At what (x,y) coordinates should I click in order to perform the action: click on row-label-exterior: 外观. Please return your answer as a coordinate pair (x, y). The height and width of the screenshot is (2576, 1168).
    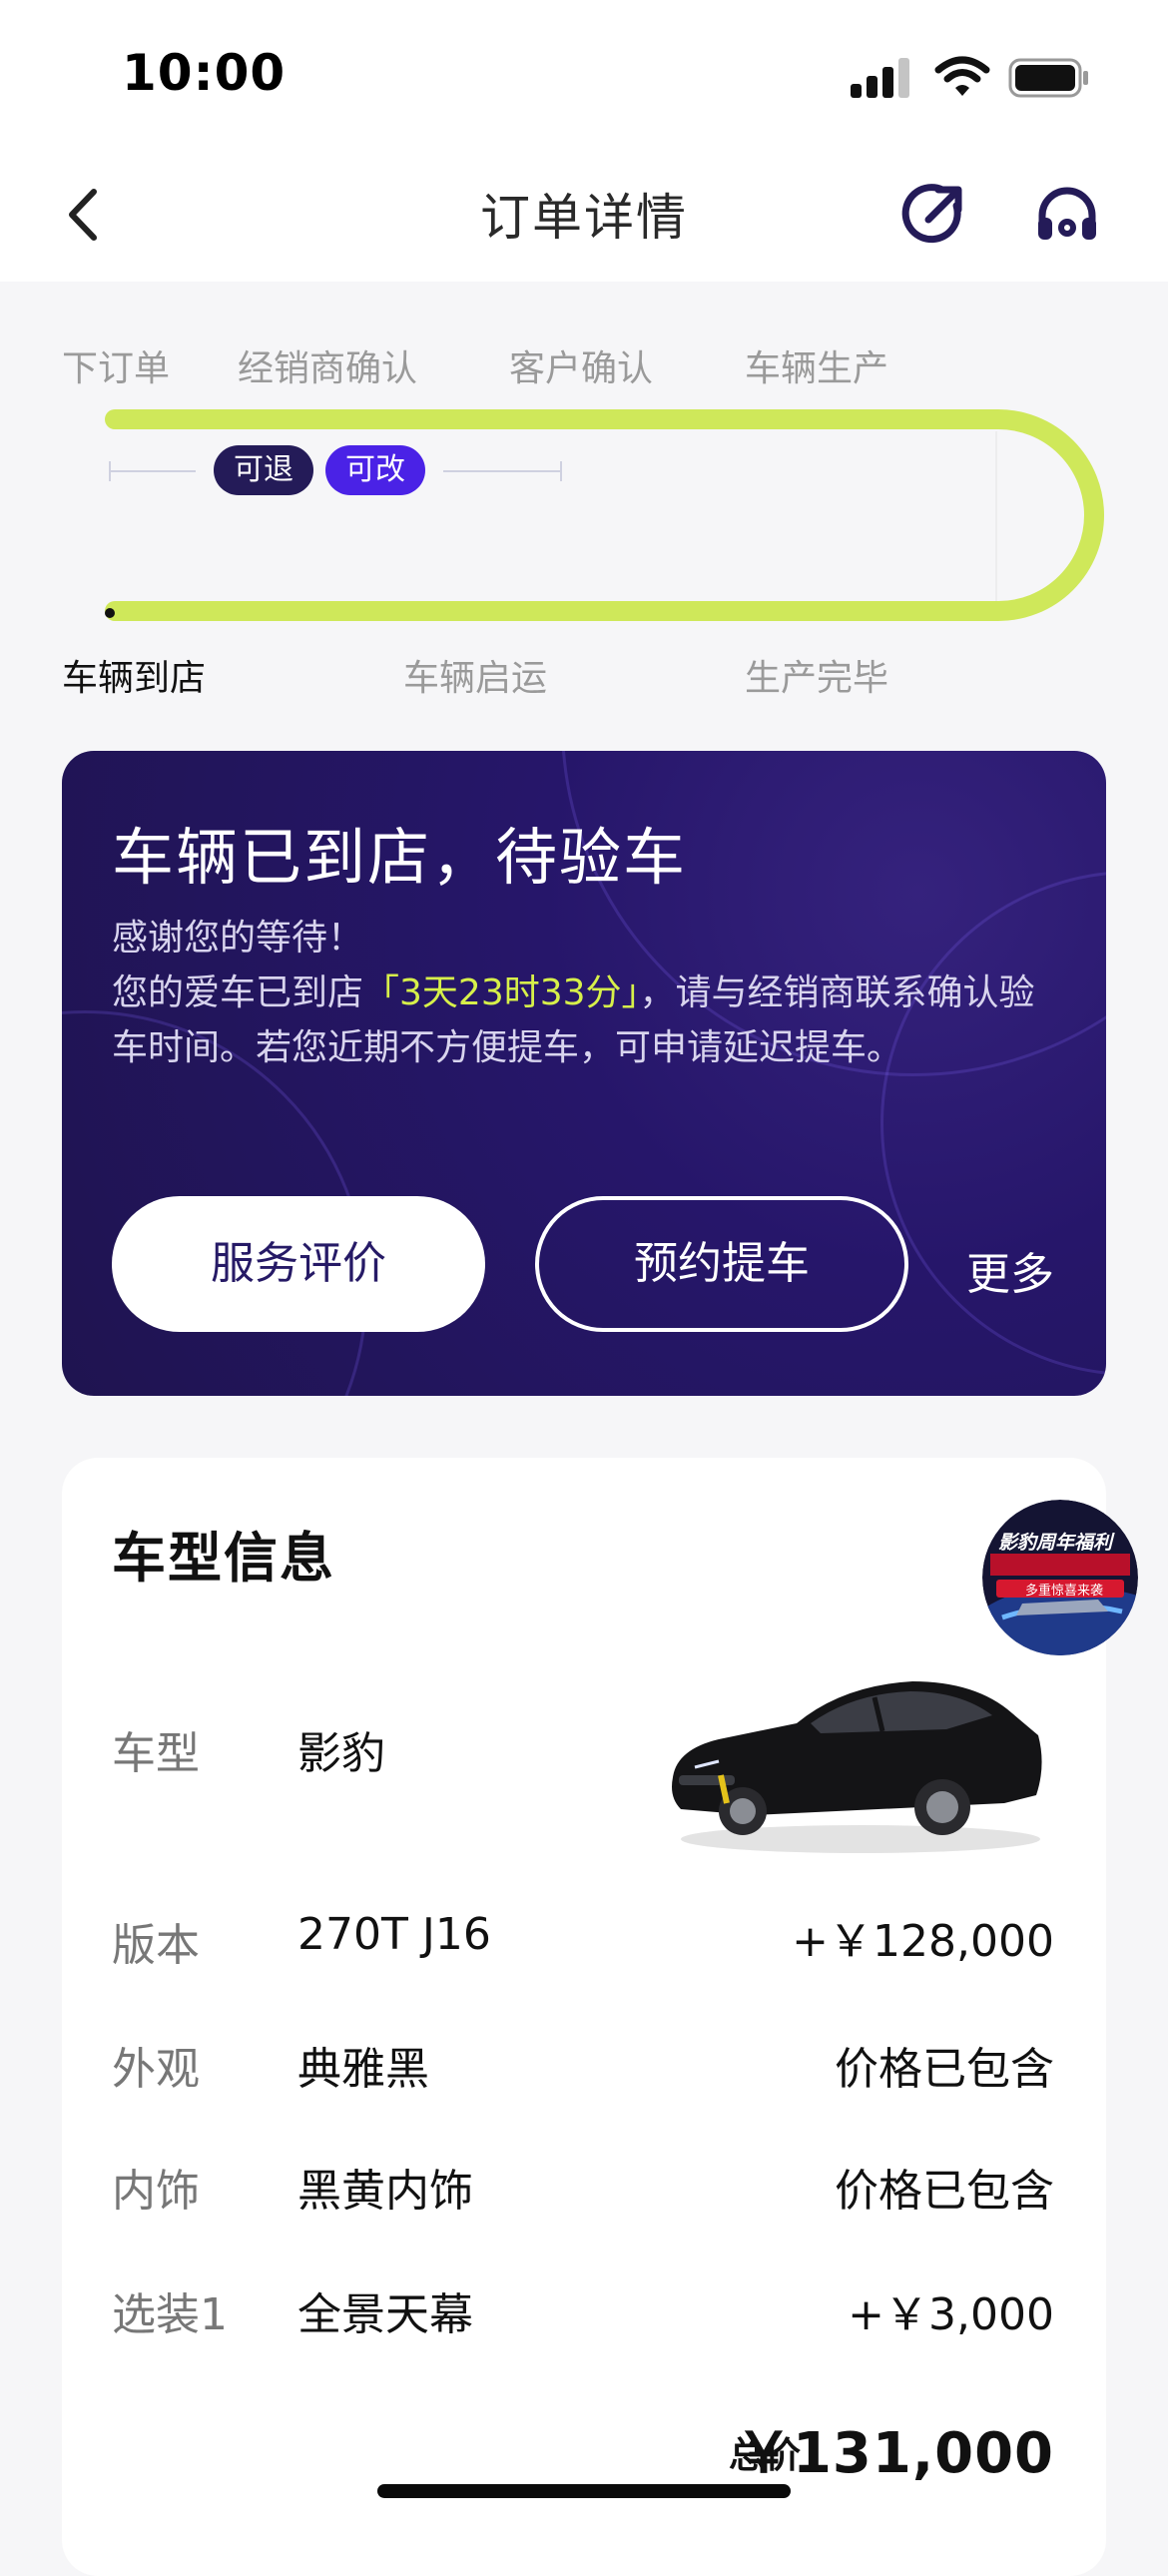
    Looking at the image, I should click on (156, 2070).